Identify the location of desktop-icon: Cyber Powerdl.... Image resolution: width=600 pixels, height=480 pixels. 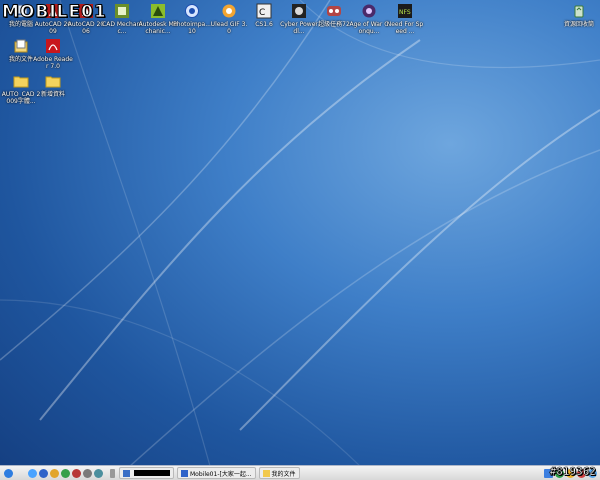
(299, 18).